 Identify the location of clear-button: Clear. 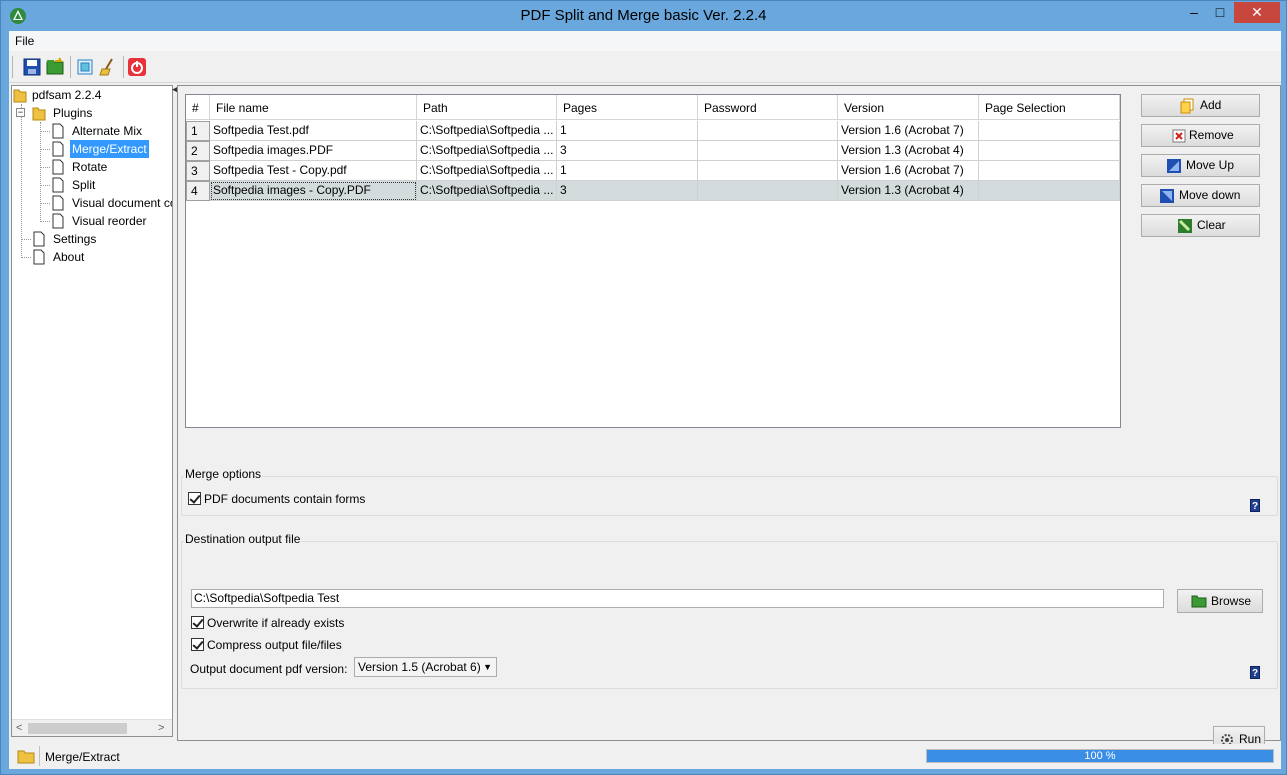
(1200, 225).